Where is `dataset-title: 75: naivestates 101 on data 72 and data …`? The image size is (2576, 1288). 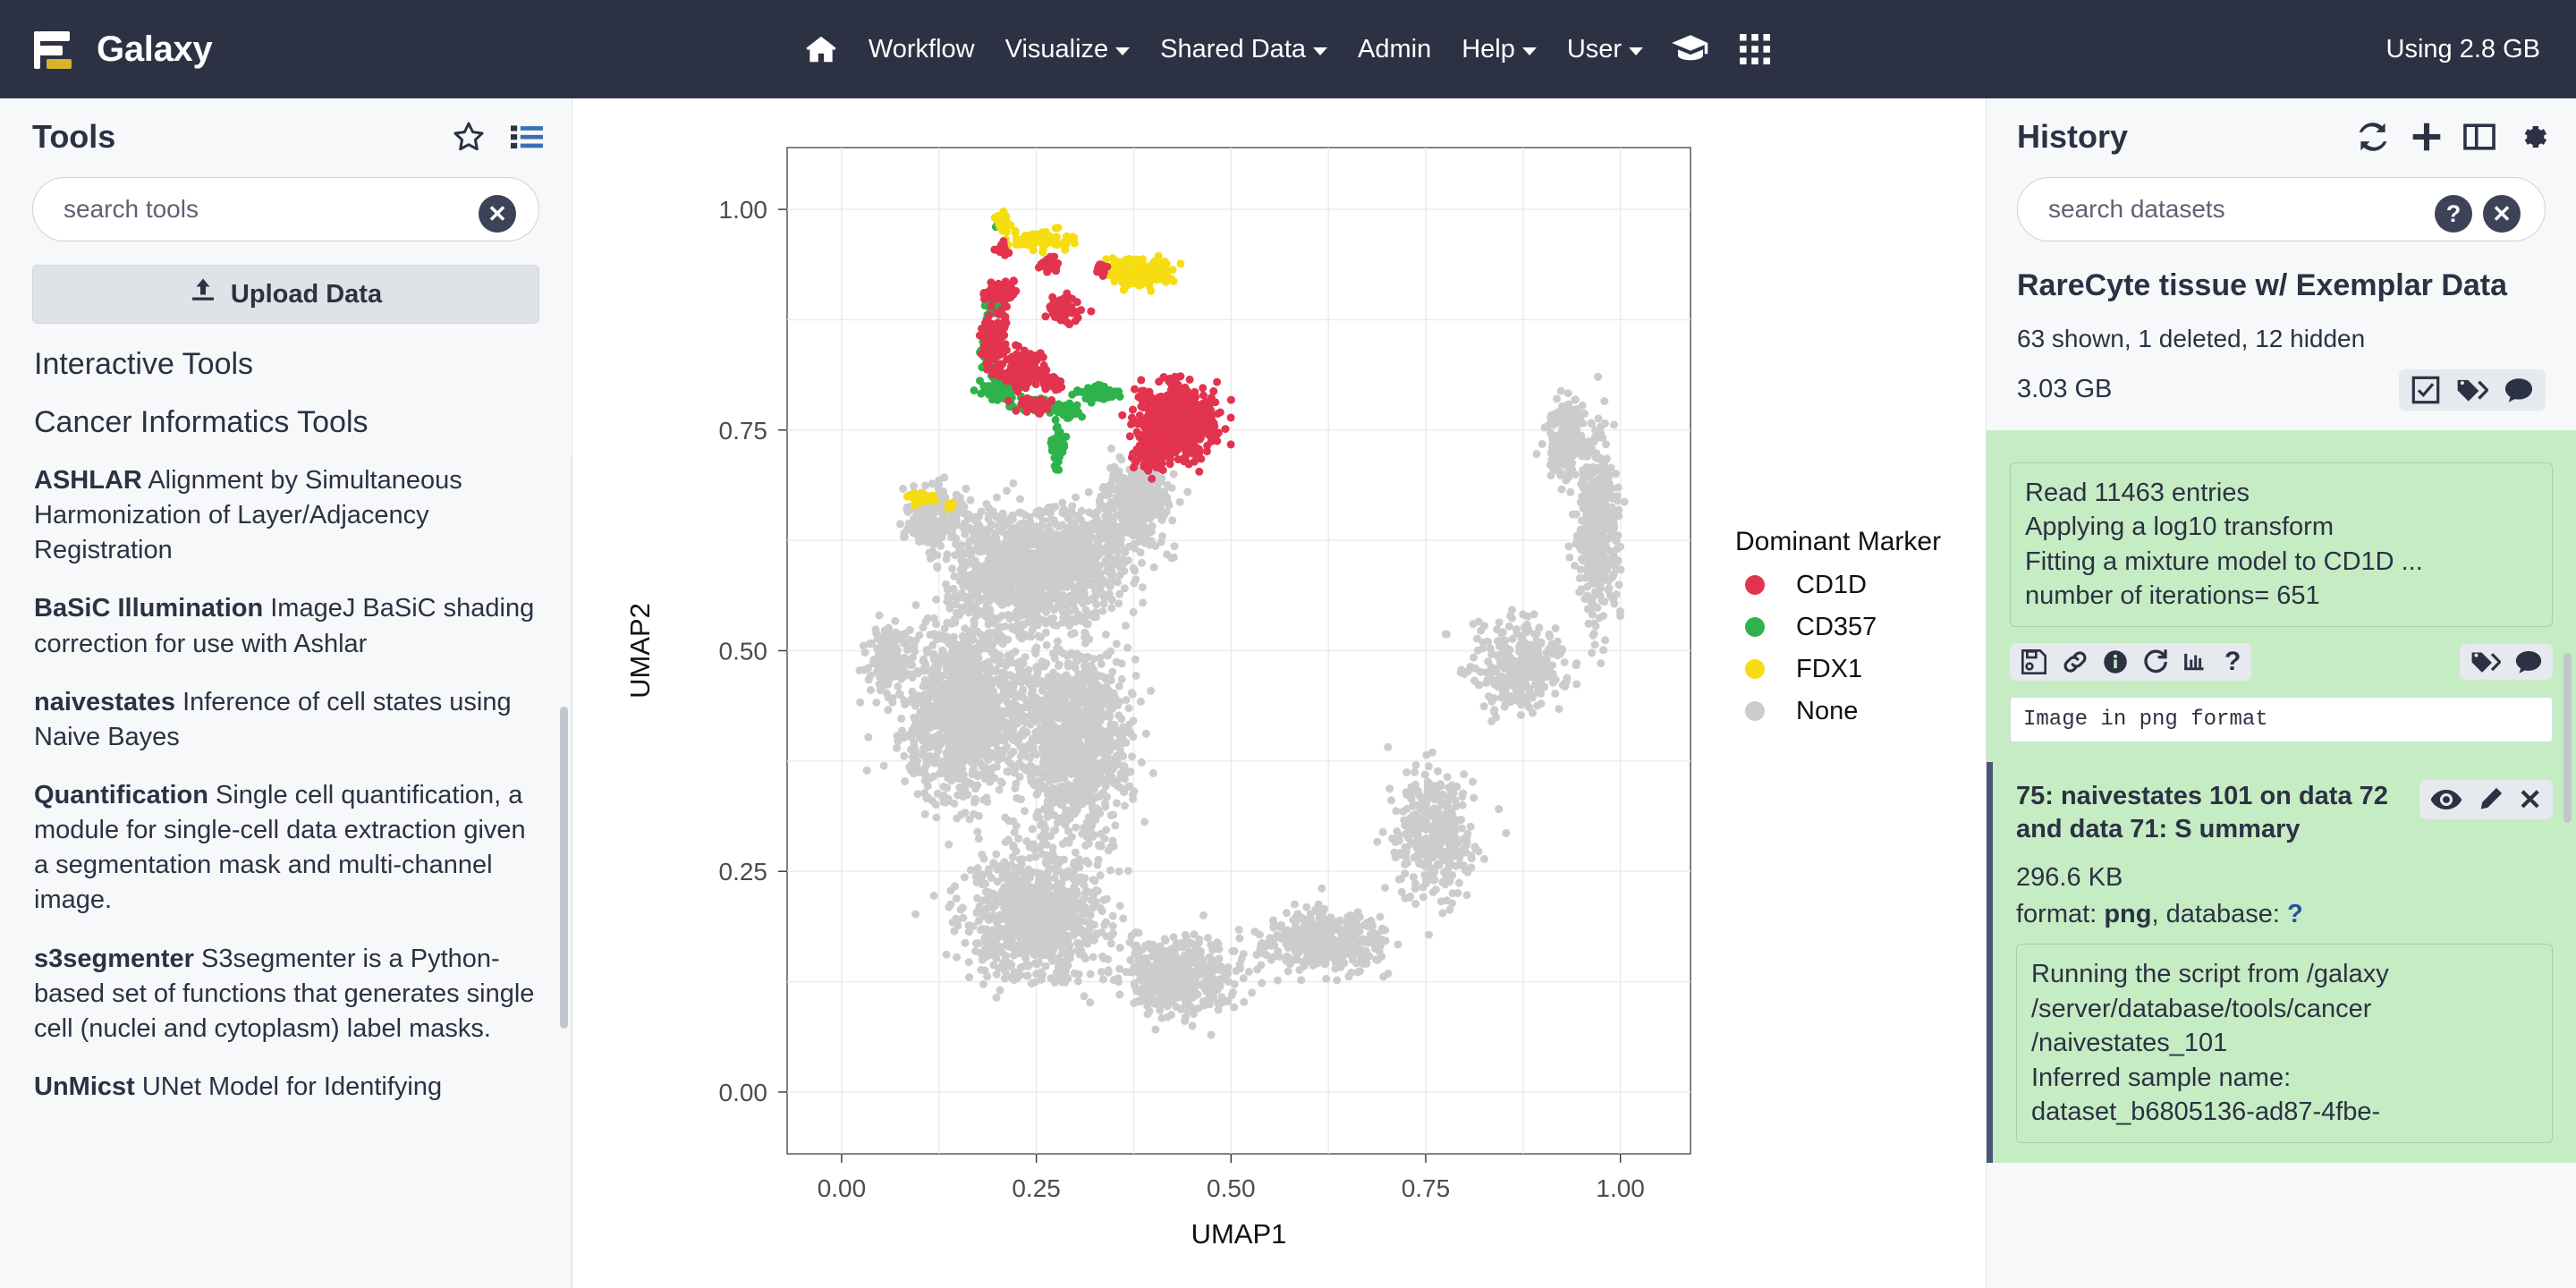
dataset-title: 75: naivestates 101 on data 72 and data … is located at coordinates (2213, 813).